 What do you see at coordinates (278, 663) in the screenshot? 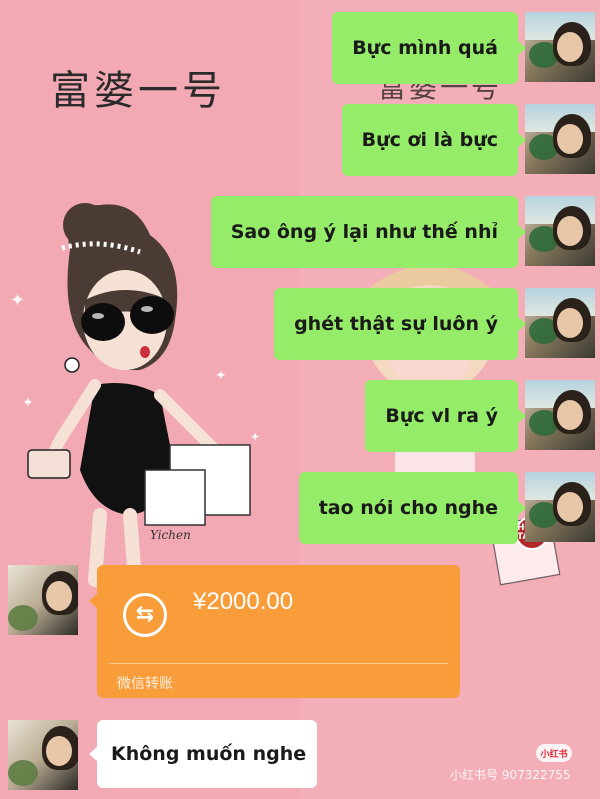
I see `transfer-divider` at bounding box center [278, 663].